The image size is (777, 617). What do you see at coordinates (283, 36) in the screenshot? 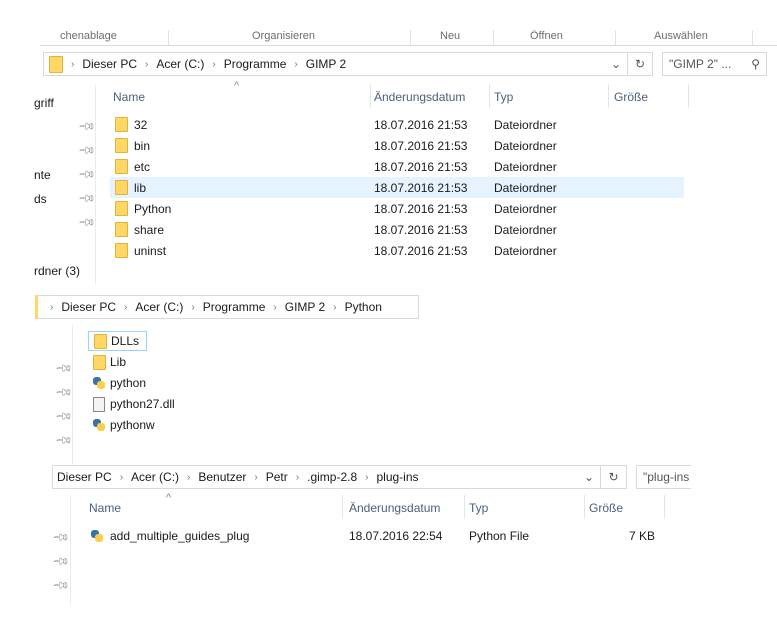
I see `ribbon-organize: Organisieren` at bounding box center [283, 36].